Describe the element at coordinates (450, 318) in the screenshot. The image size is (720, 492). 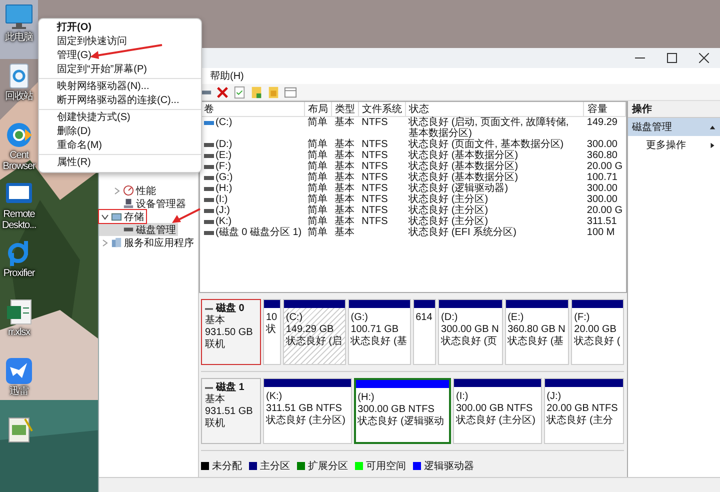
I see `partition-label: (D:)` at that location.